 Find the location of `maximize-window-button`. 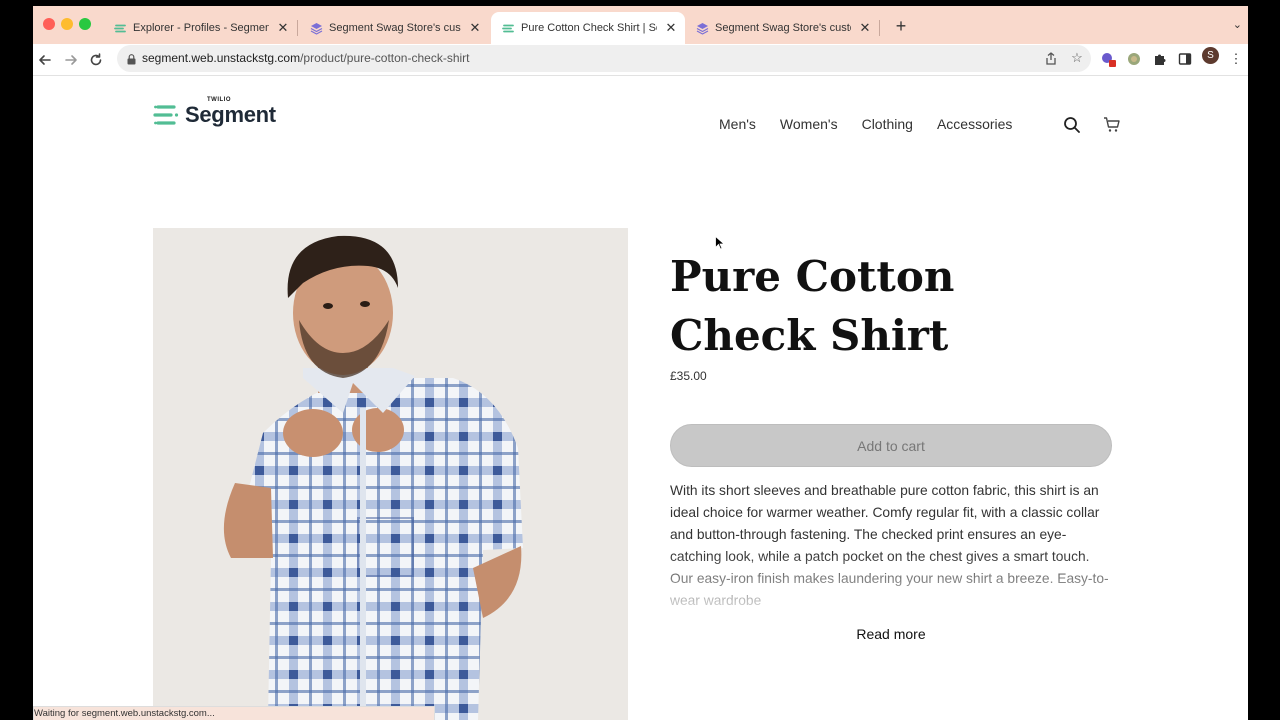

maximize-window-button is located at coordinates (85, 24).